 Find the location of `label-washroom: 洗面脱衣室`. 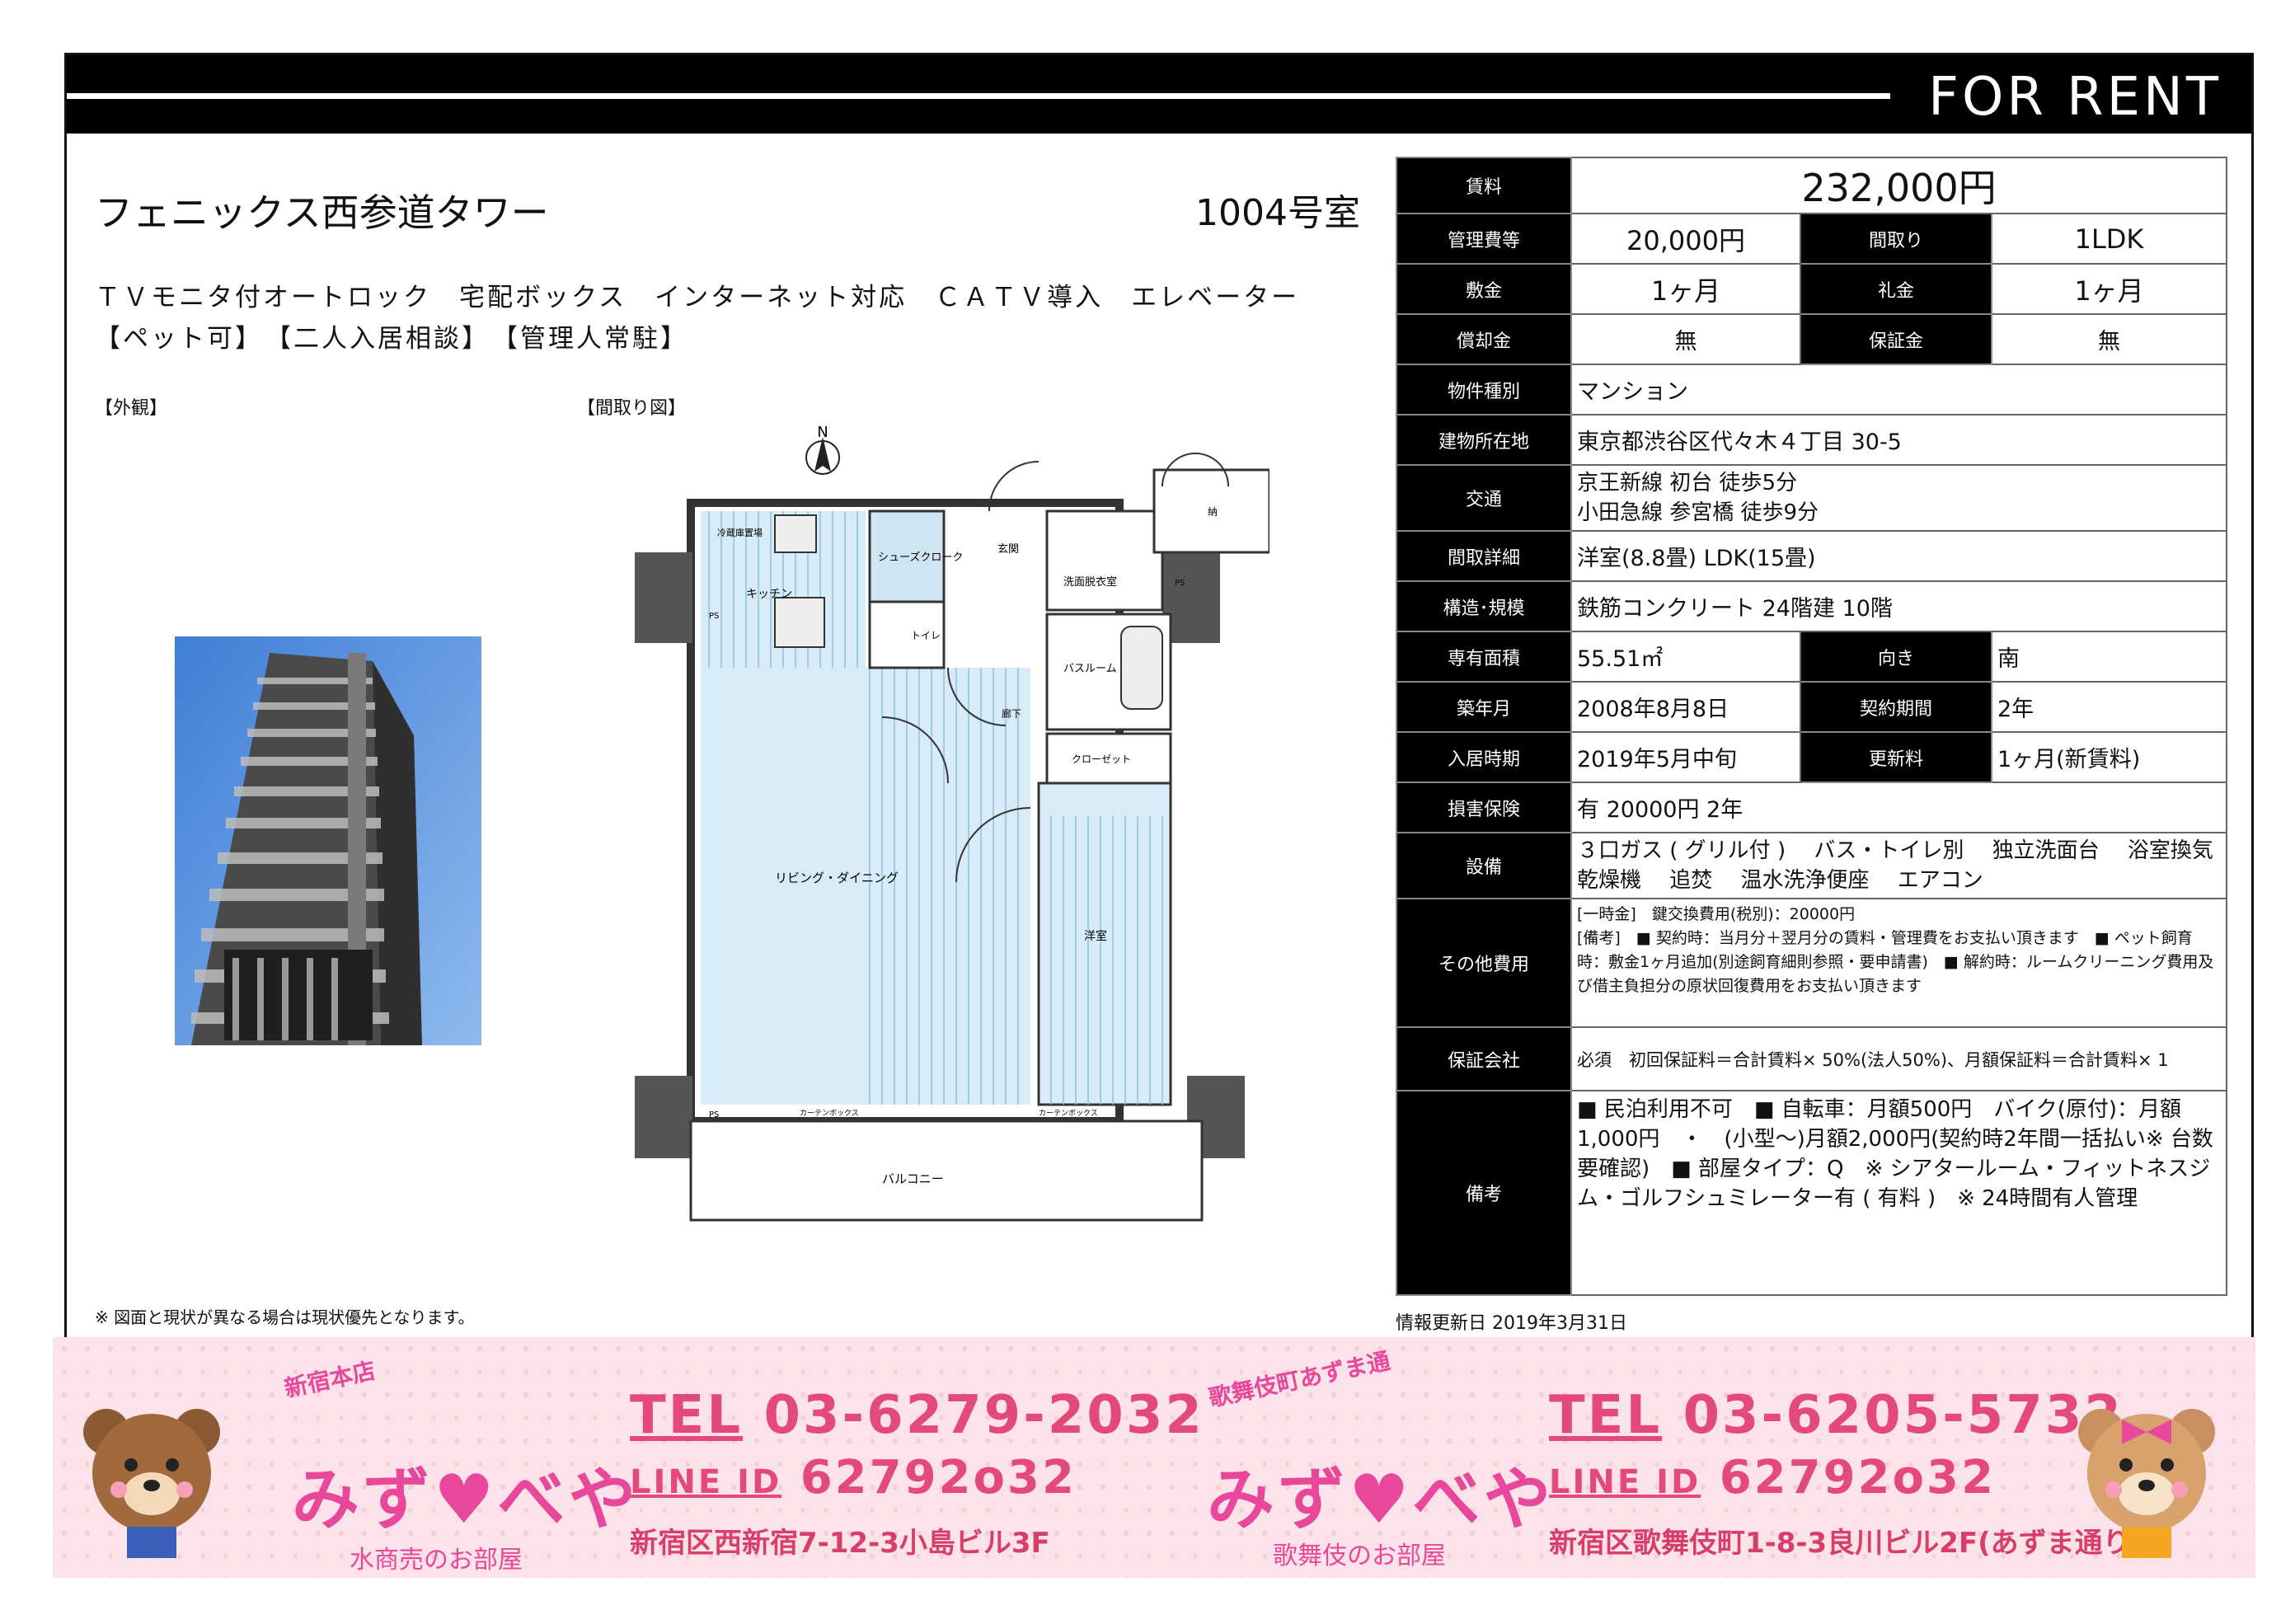

label-washroom: 洗面脱衣室 is located at coordinates (1090, 582).